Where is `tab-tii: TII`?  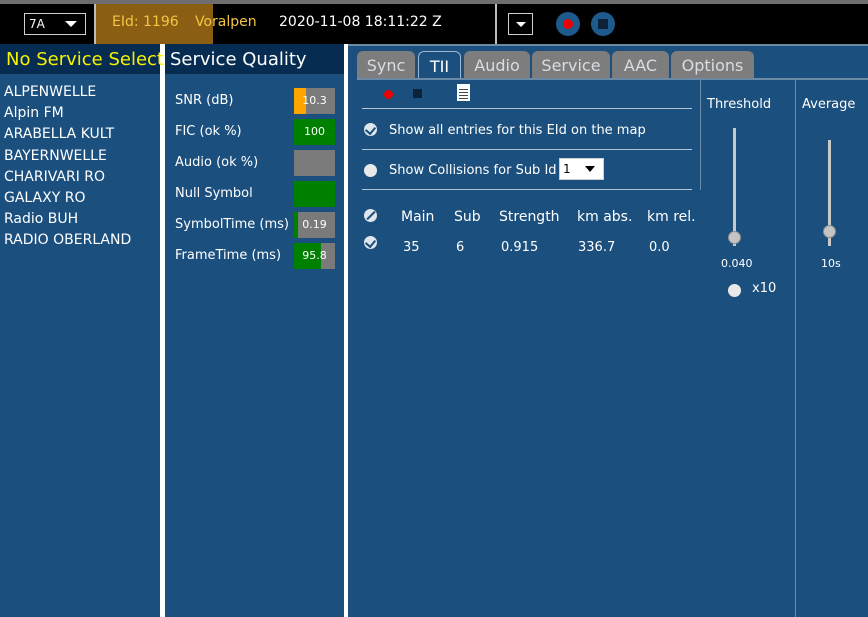 tab-tii: TII is located at coordinates (439, 64).